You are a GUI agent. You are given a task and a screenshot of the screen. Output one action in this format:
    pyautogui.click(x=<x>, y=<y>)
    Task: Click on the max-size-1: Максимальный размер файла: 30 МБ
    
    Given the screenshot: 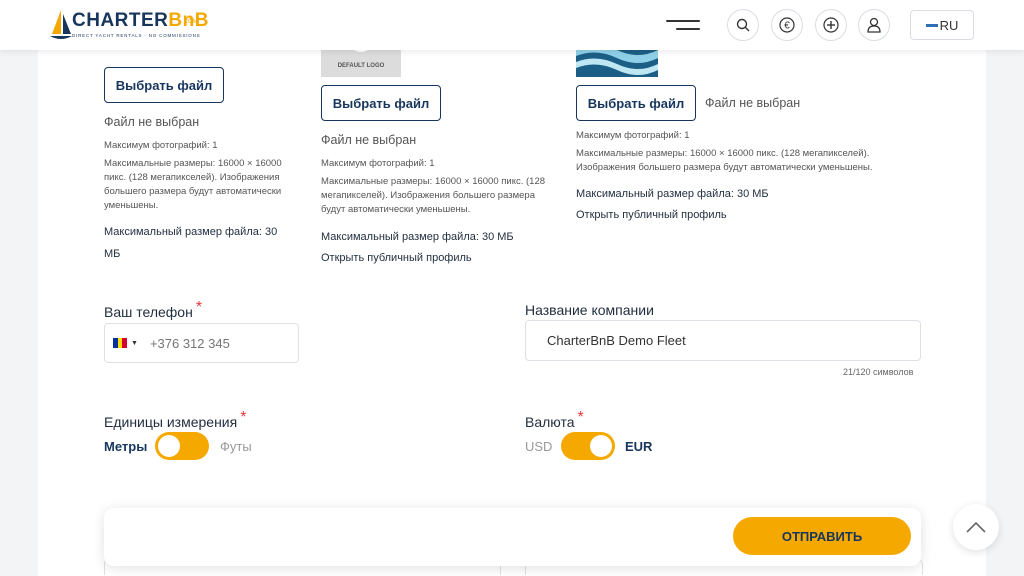 What is the action you would take?
    pyautogui.click(x=191, y=243)
    